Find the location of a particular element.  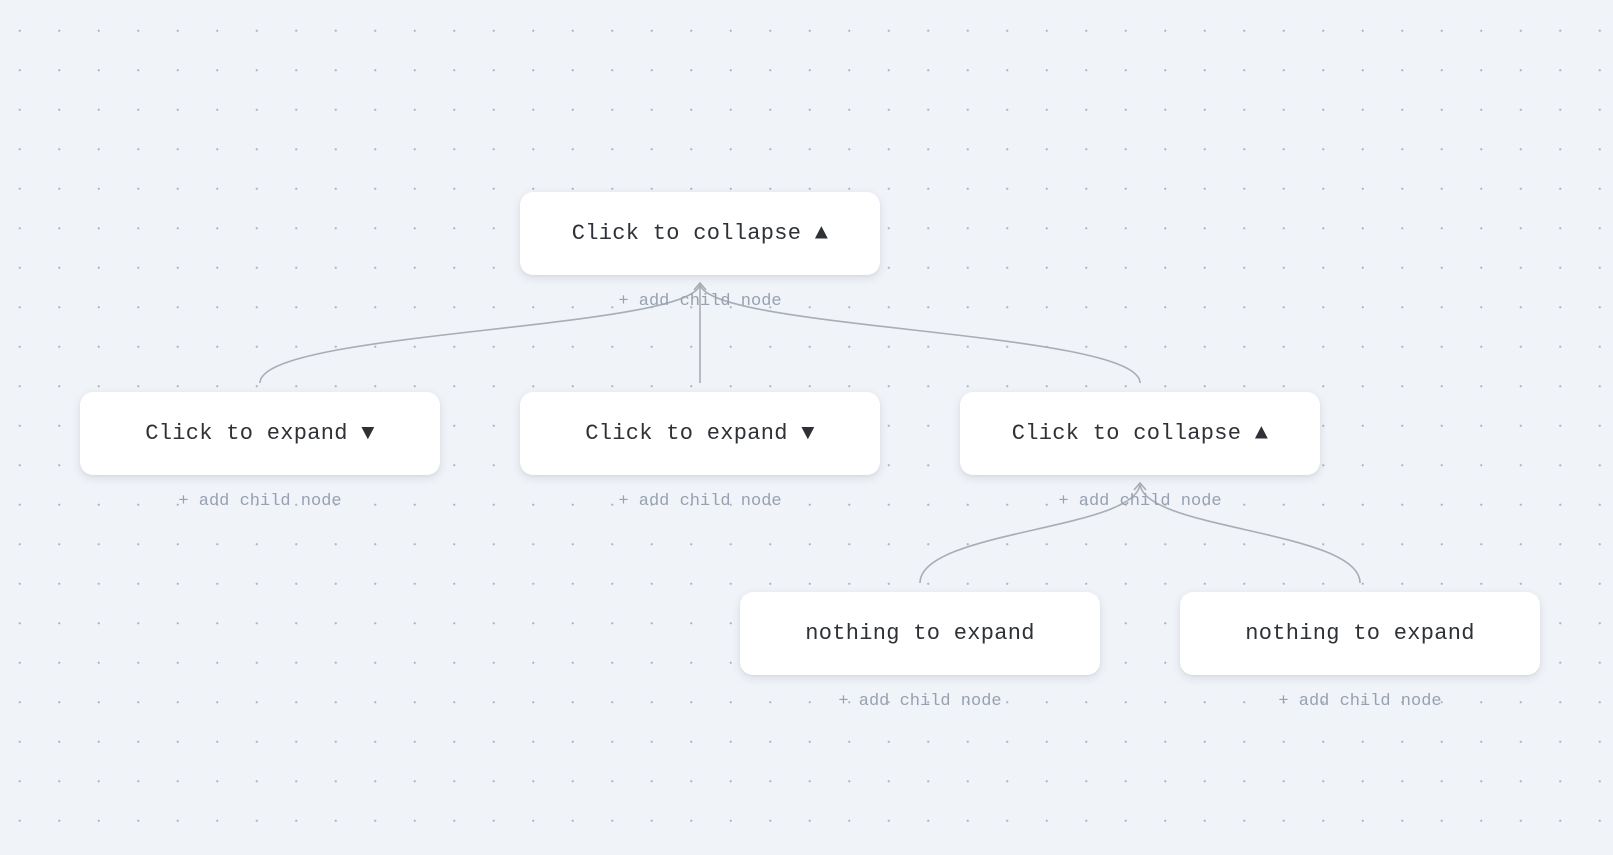

node-root-label: Click to collapse ▲ is located at coordinates (700, 233).